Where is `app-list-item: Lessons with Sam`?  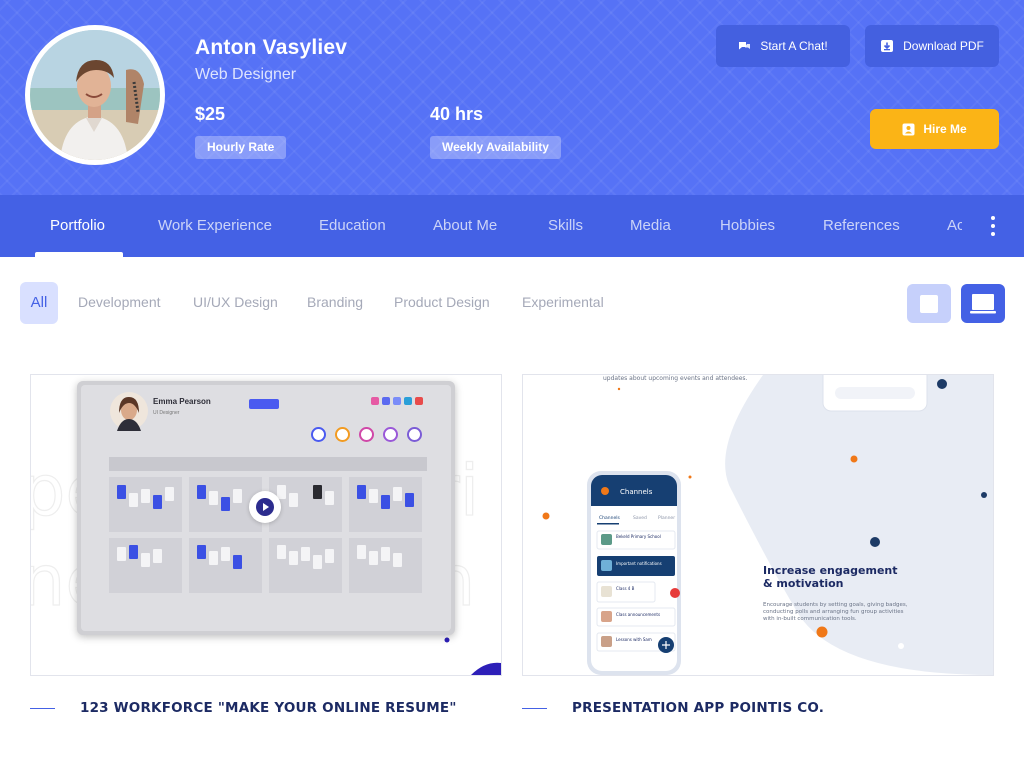
app-list-item: Lessons with Sam is located at coordinates (634, 639).